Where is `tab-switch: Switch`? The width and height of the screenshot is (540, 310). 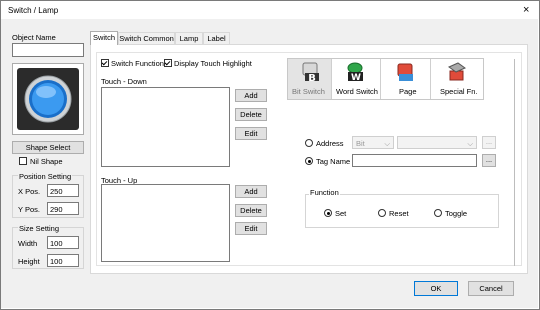
tab-switch: Switch is located at coordinates (104, 38).